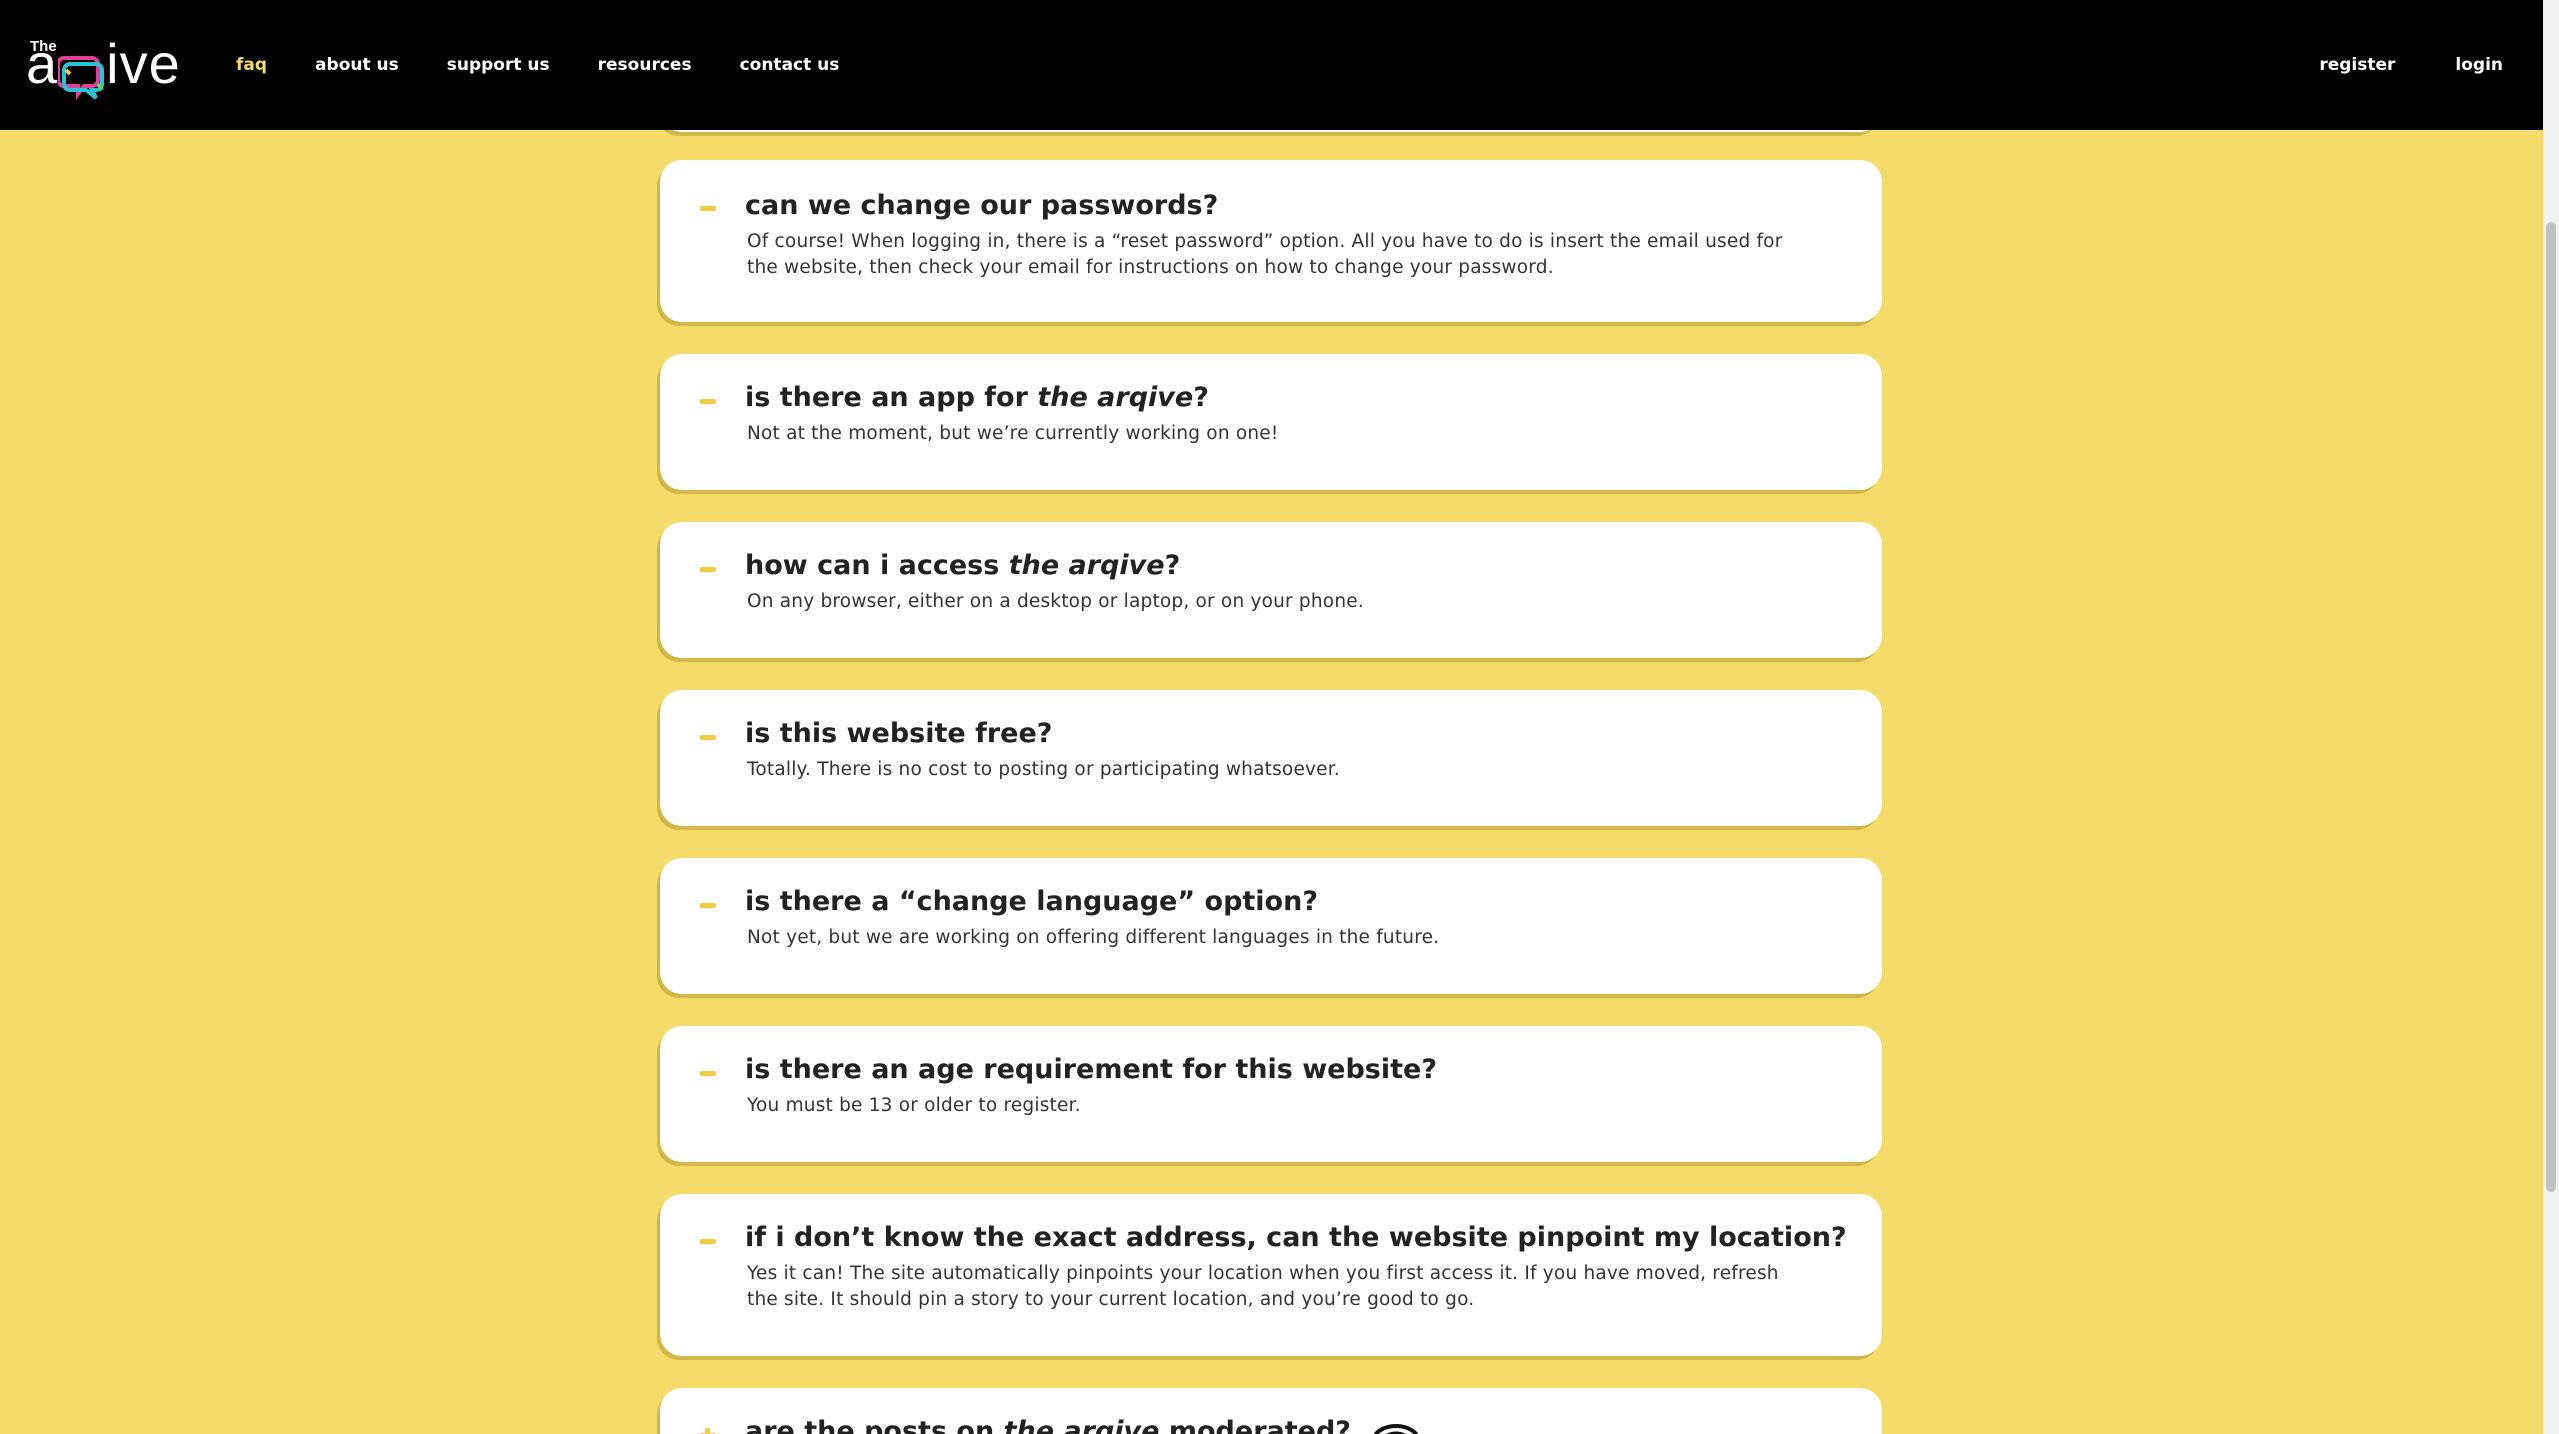  What do you see at coordinates (981, 205) in the screenshot?
I see `faq-question: can we change our passwords?` at bounding box center [981, 205].